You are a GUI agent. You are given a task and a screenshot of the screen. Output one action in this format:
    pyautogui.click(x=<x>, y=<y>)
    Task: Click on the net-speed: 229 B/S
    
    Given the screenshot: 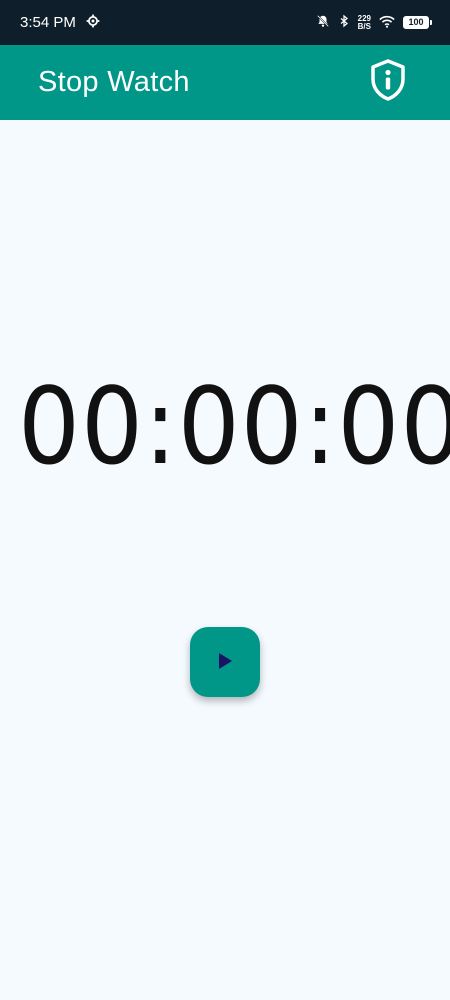 What is the action you would take?
    pyautogui.click(x=364, y=22)
    